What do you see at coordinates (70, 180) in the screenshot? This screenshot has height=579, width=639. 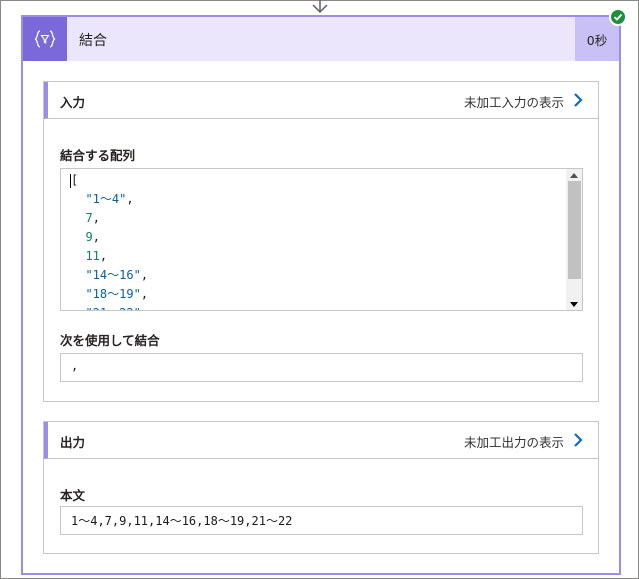 I see `text-cursor` at bounding box center [70, 180].